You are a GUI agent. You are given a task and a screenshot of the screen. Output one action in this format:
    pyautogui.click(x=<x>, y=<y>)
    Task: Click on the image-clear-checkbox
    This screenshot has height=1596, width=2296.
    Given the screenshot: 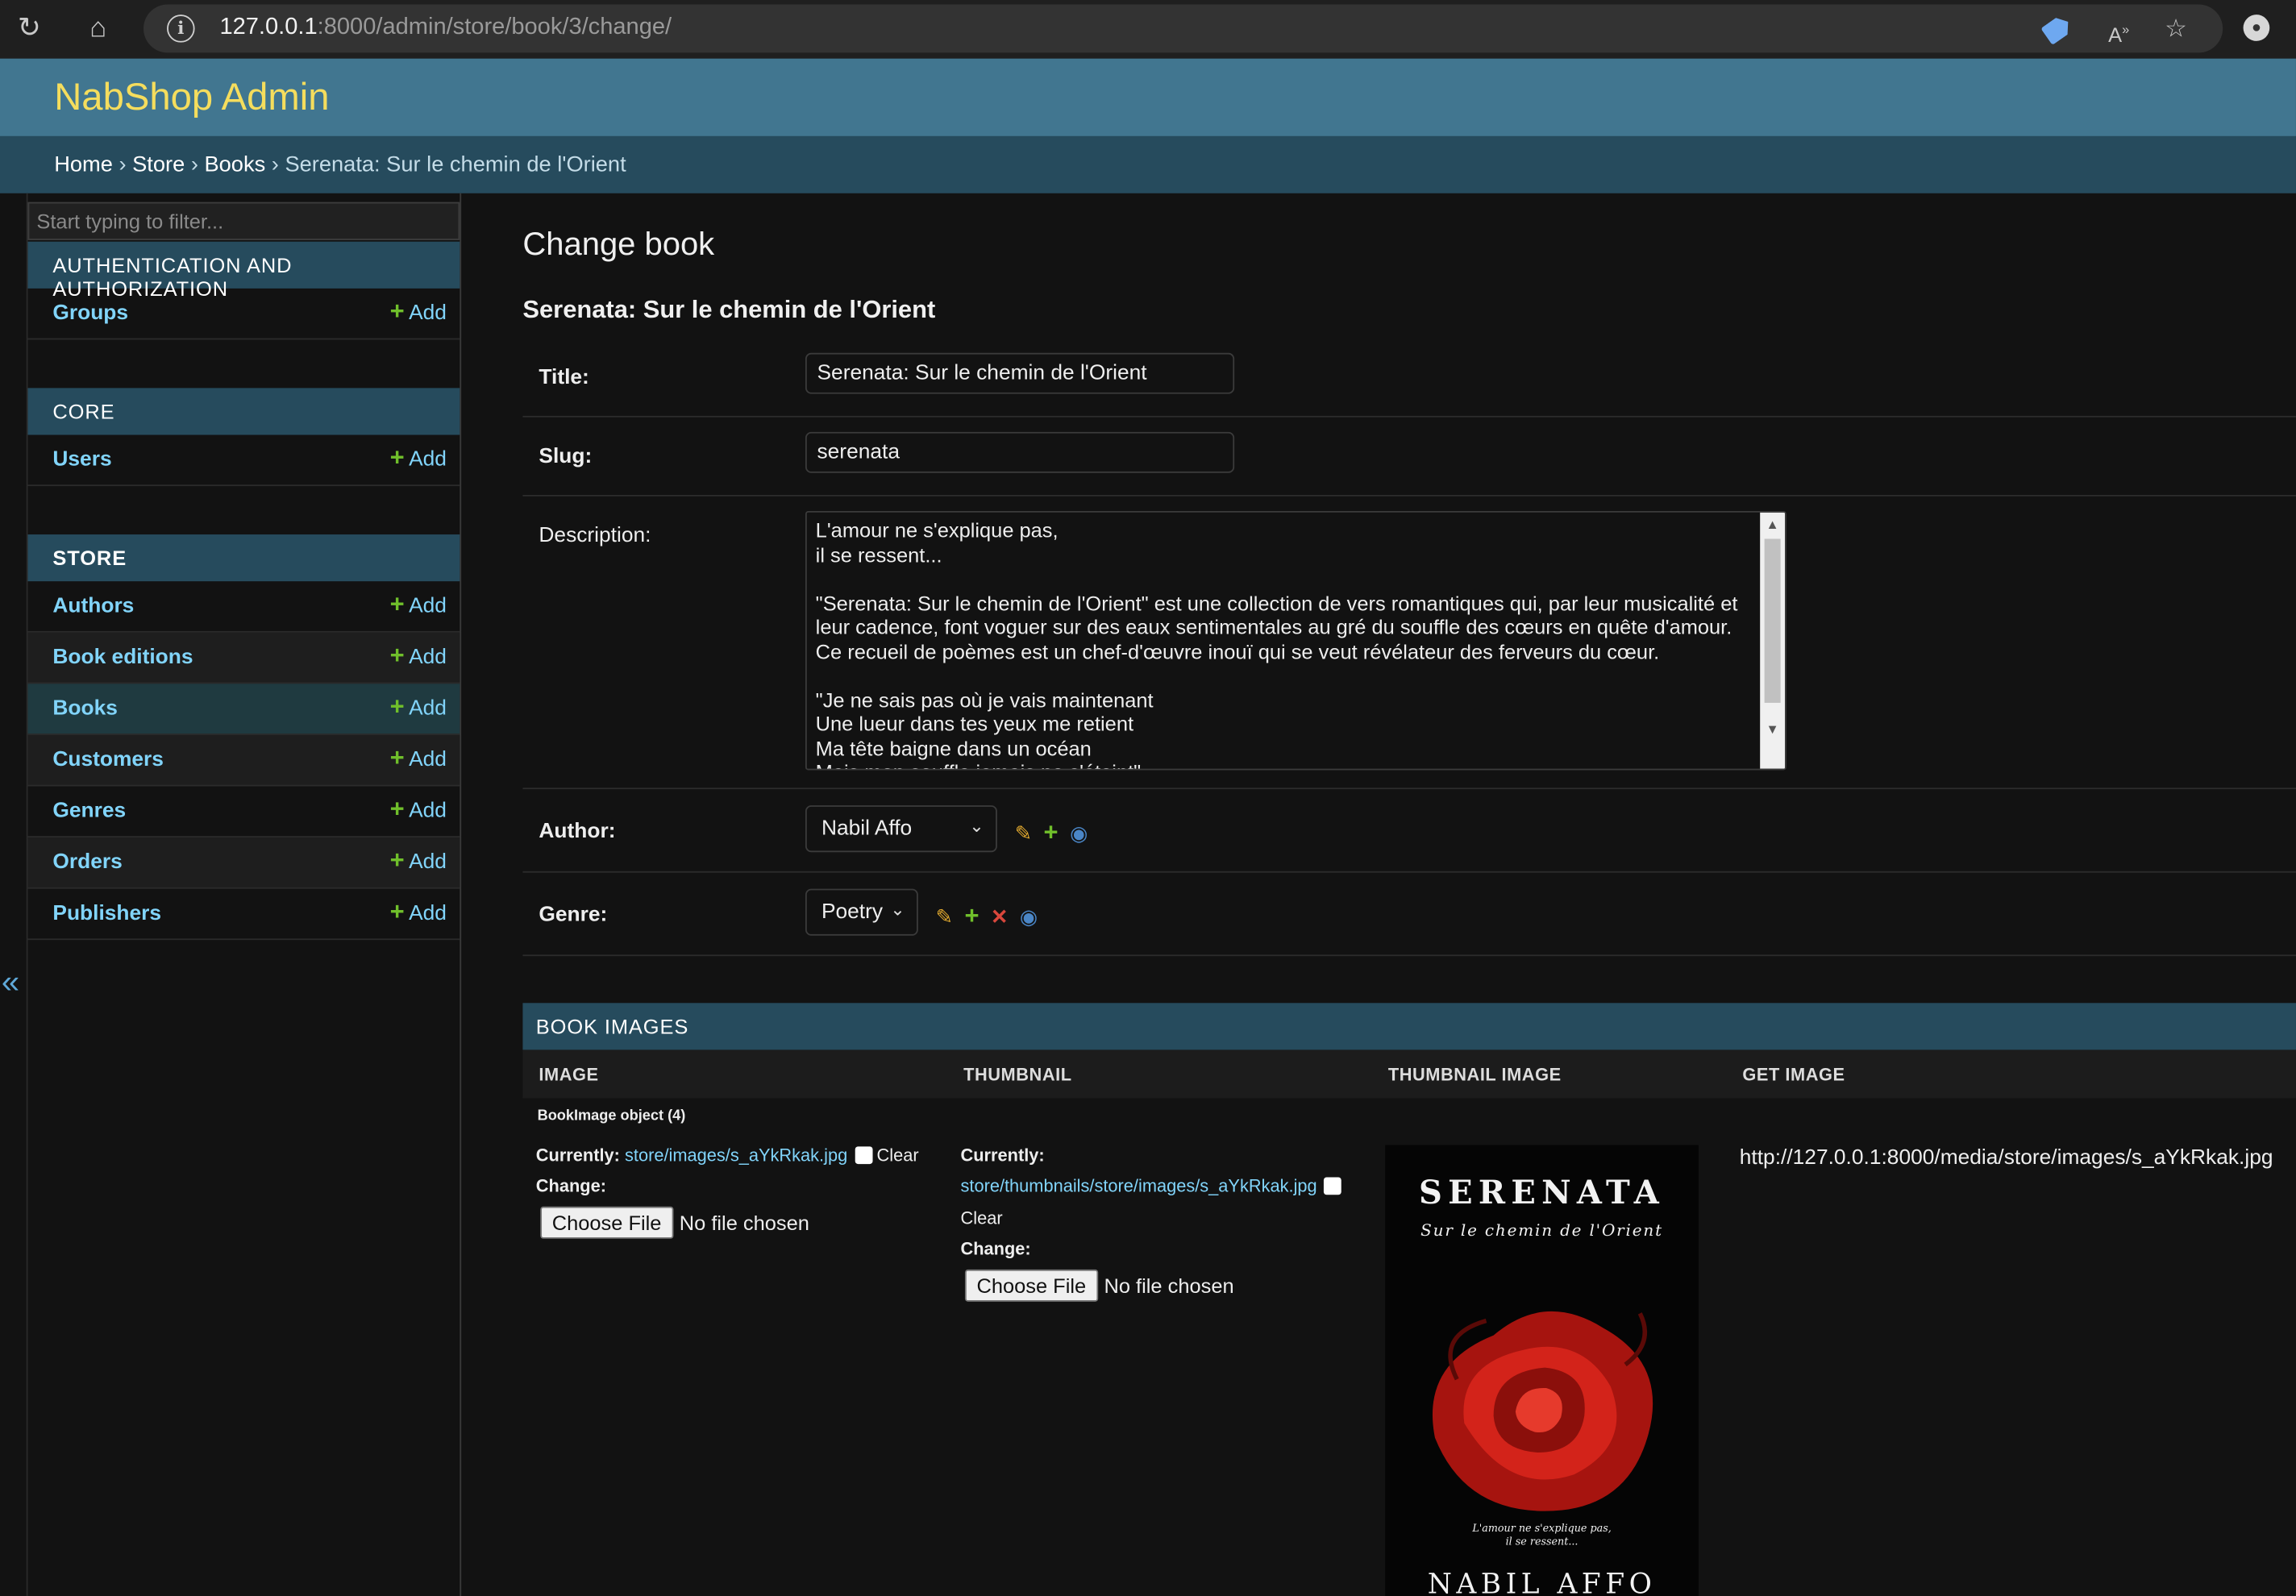 What is the action you would take?
    pyautogui.click(x=864, y=1155)
    